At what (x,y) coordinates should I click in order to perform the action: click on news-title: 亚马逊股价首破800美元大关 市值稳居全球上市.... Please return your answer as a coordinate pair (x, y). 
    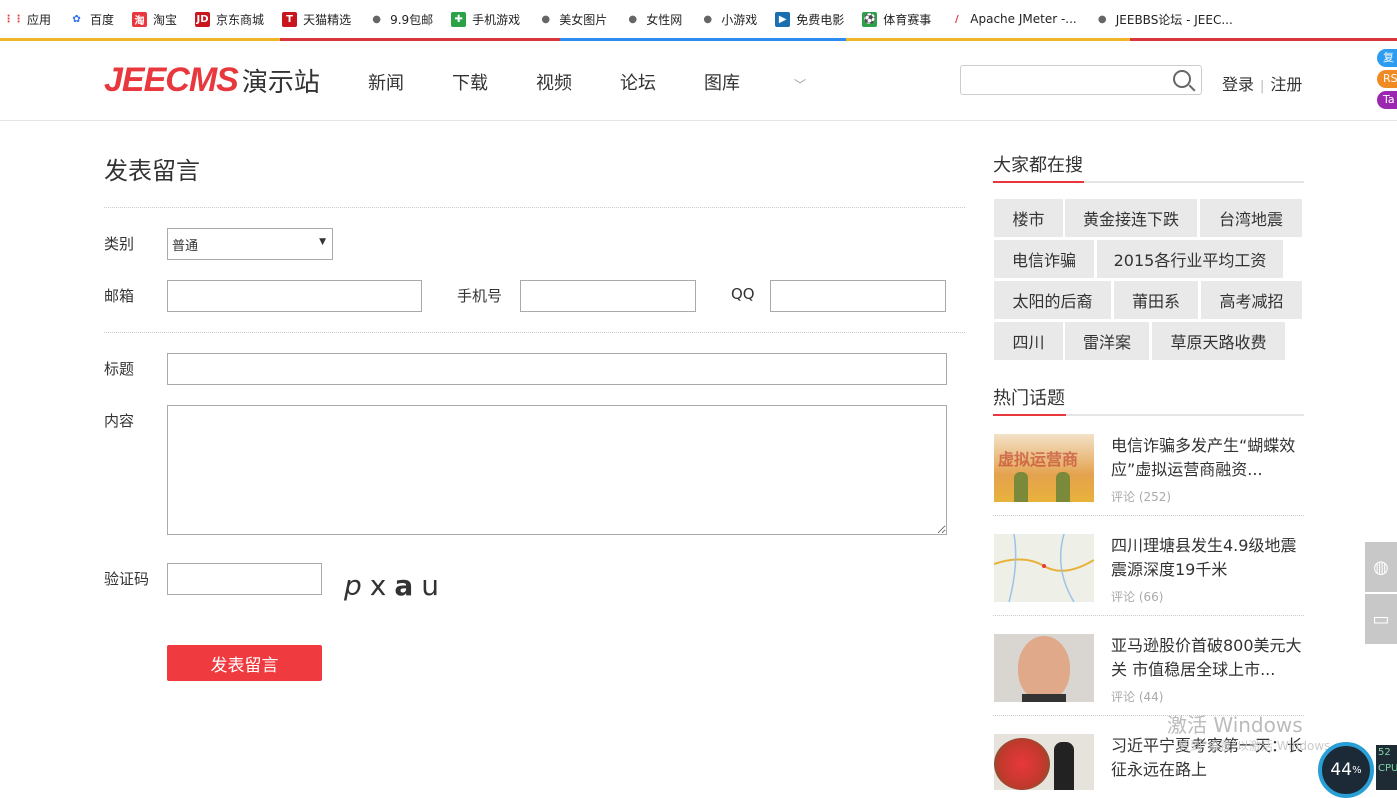
    Looking at the image, I should click on (1208, 658).